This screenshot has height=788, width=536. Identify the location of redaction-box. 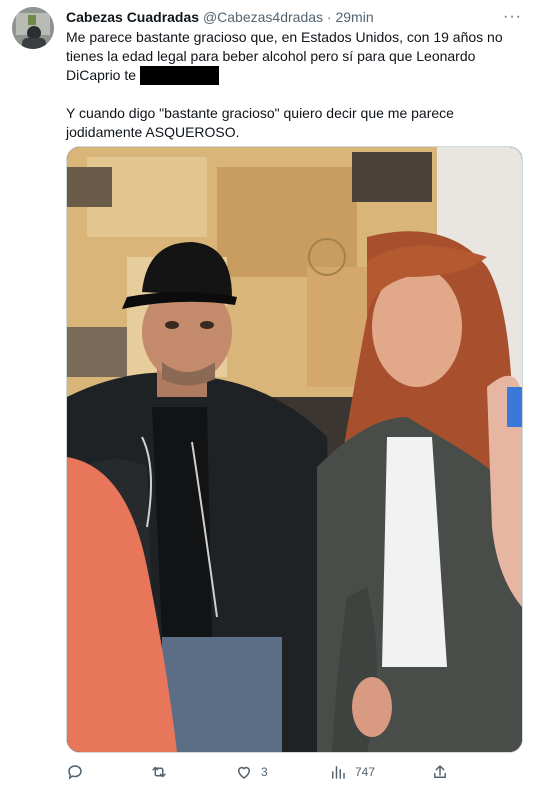
(179, 75).